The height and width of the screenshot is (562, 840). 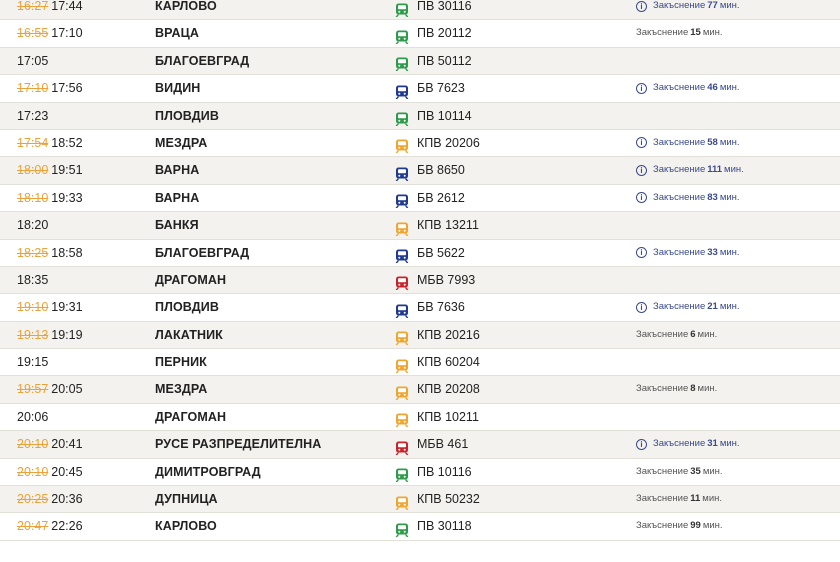 What do you see at coordinates (67, 142) in the screenshot?
I see `actual-time: 18:52` at bounding box center [67, 142].